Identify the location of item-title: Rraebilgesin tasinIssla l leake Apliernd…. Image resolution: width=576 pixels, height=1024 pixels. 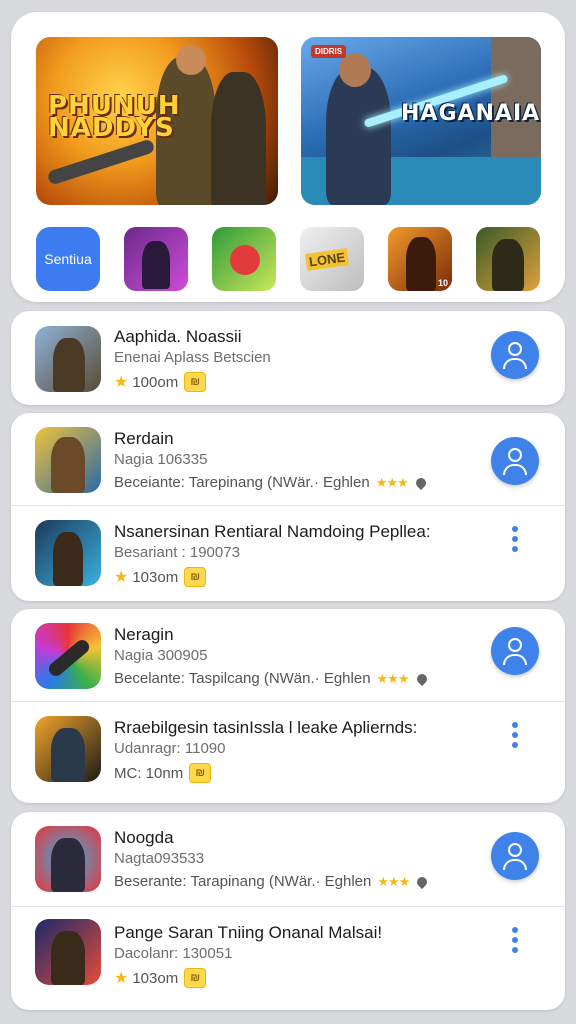
(266, 727).